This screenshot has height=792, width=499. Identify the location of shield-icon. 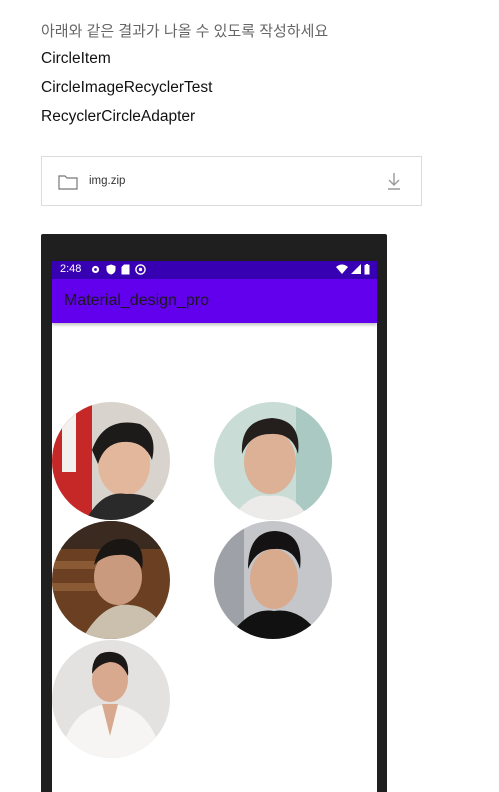
(111, 271).